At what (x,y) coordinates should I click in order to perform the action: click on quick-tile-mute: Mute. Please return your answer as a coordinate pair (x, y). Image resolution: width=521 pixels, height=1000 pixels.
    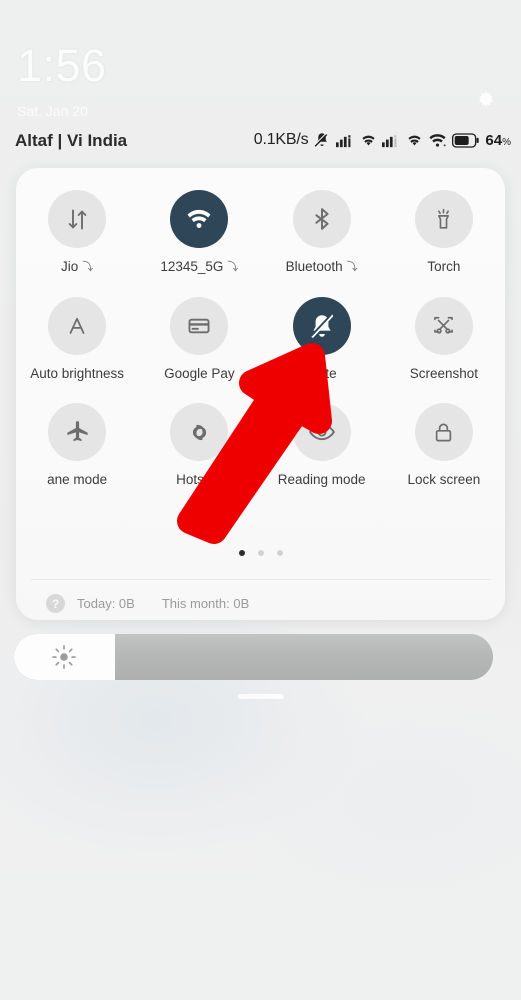
    Looking at the image, I should click on (322, 339).